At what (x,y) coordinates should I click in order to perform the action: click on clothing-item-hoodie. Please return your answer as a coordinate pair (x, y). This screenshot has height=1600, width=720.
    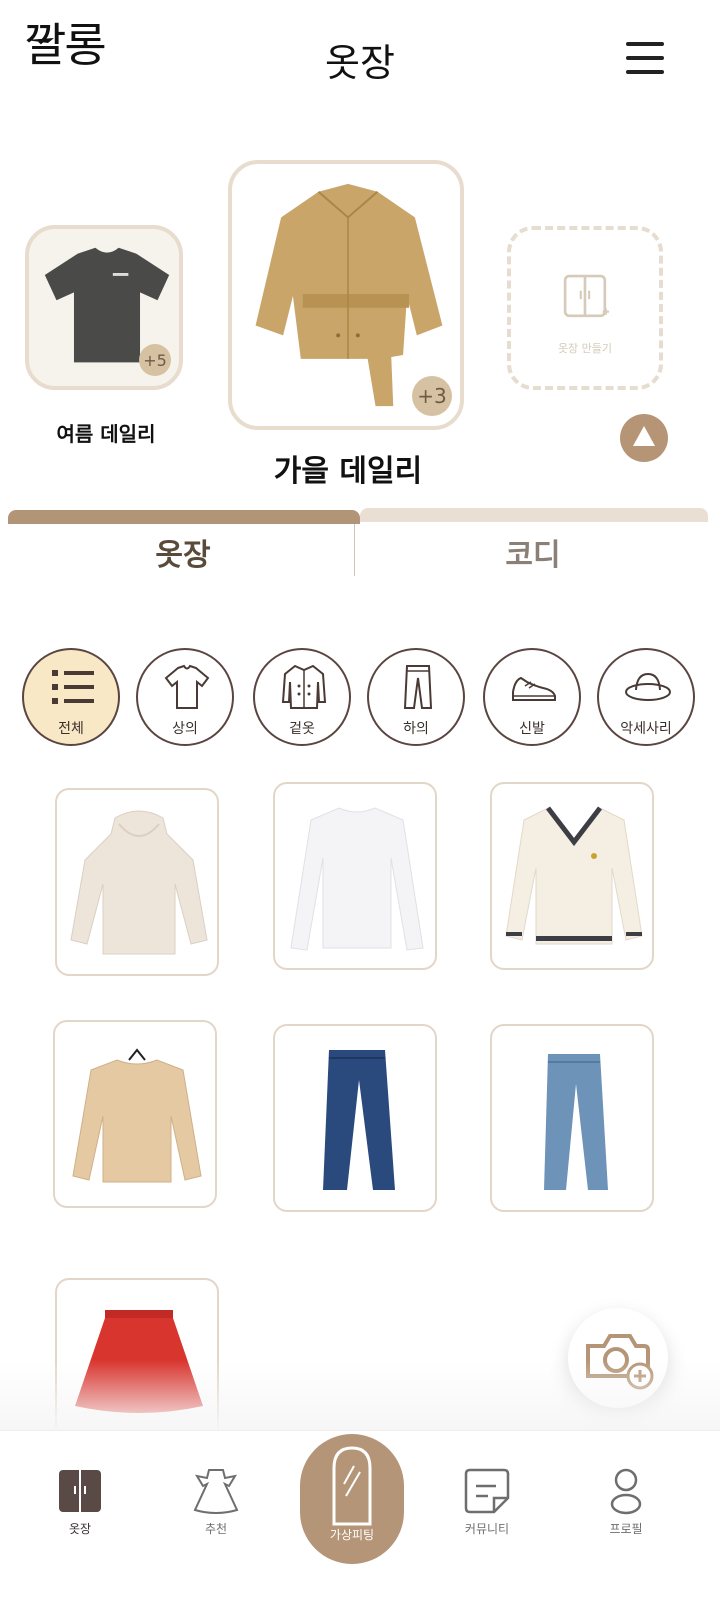
    Looking at the image, I should click on (137, 882).